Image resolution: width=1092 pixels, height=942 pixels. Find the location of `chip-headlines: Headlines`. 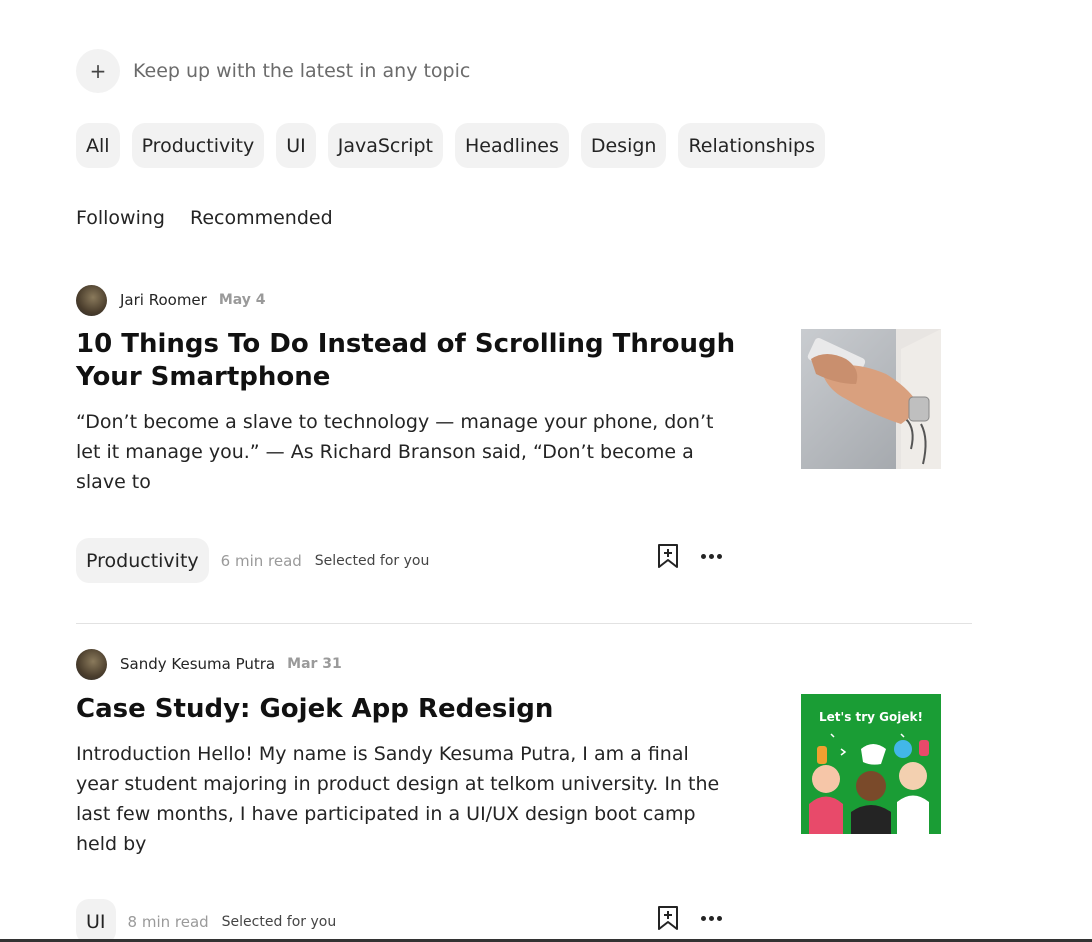

chip-headlines: Headlines is located at coordinates (511, 145).